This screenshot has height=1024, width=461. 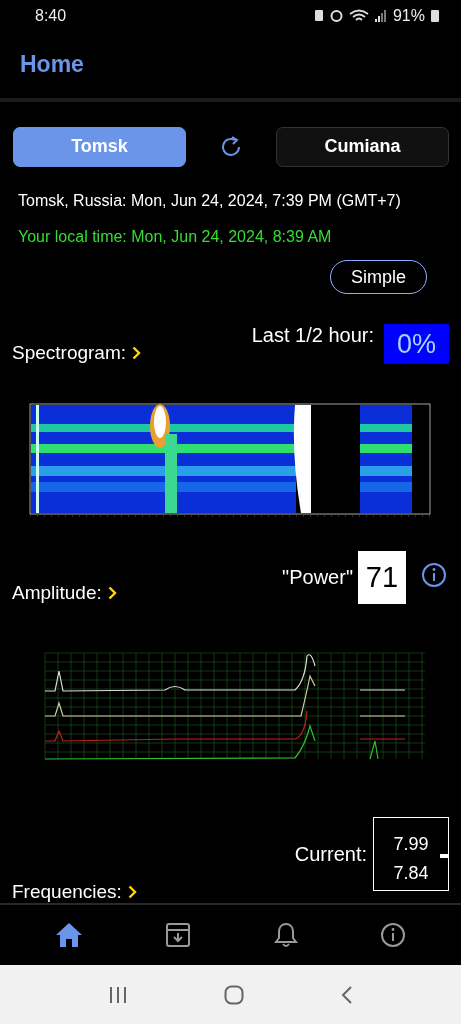 I want to click on refresh-icon, so click(x=231, y=146).